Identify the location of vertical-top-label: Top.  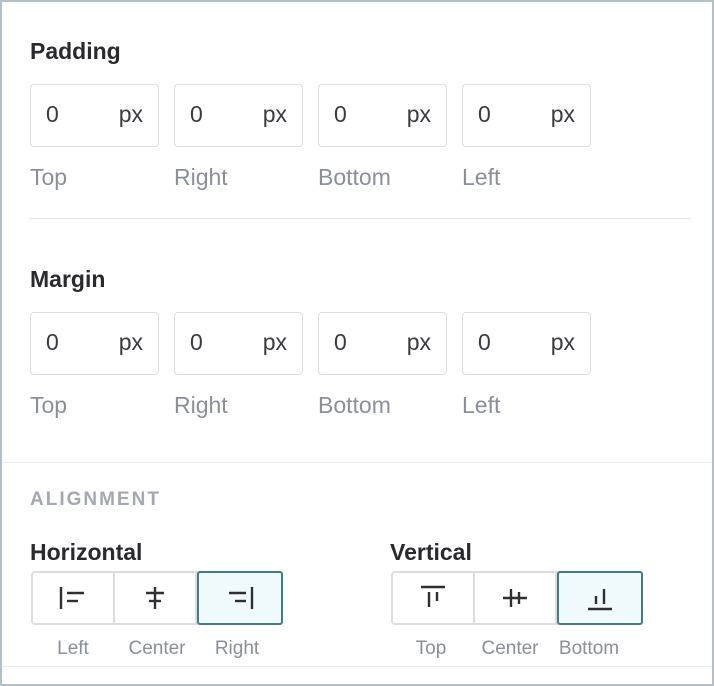
(431, 648).